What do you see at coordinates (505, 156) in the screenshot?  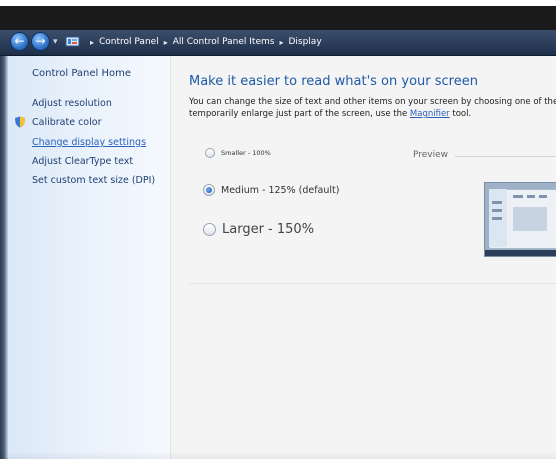 I see `preview-divider` at bounding box center [505, 156].